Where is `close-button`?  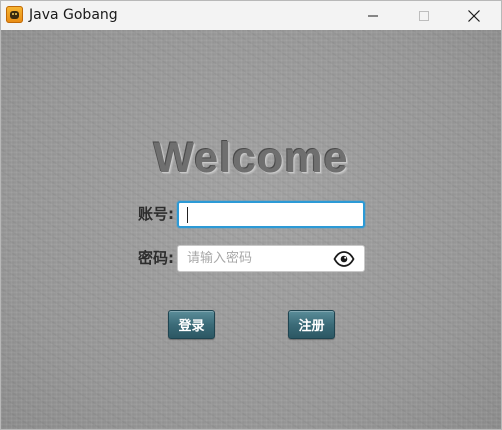
close-button is located at coordinates (474, 15).